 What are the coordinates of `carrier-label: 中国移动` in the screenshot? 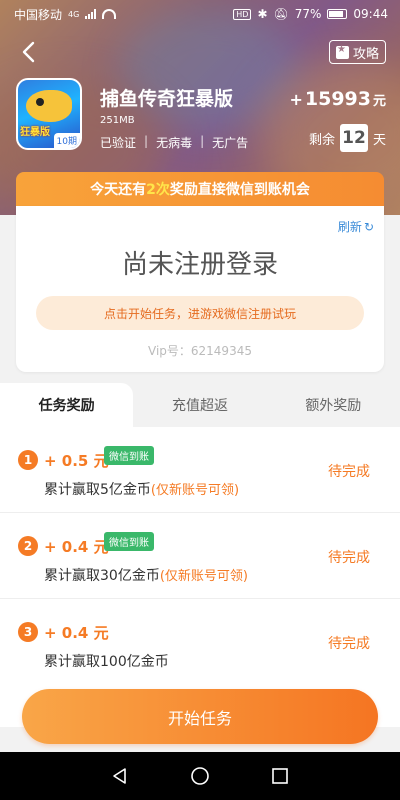 It's located at (38, 14).